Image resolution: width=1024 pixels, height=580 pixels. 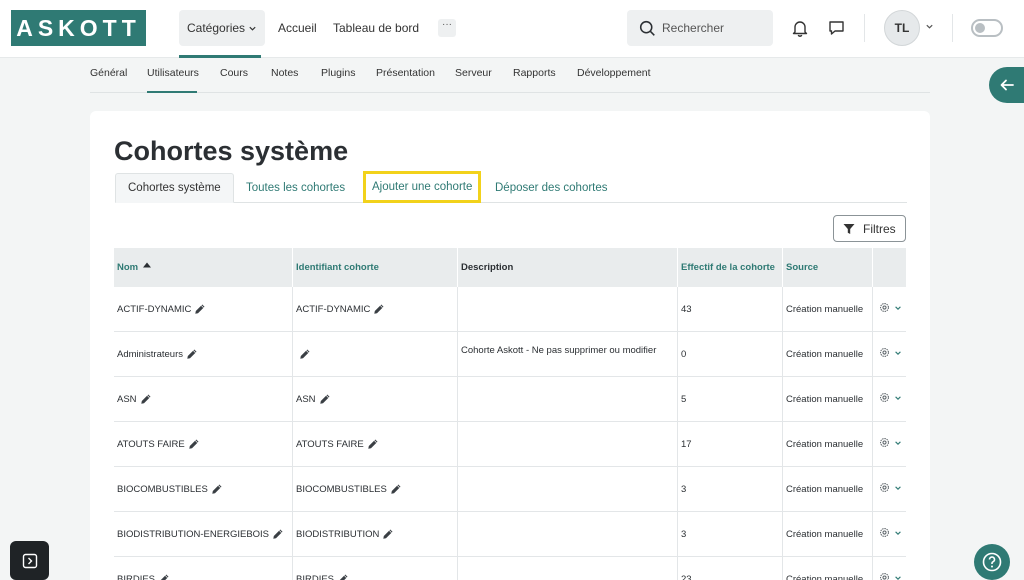 What do you see at coordinates (108, 73) in the screenshot?
I see `subnav-item-general: Général` at bounding box center [108, 73].